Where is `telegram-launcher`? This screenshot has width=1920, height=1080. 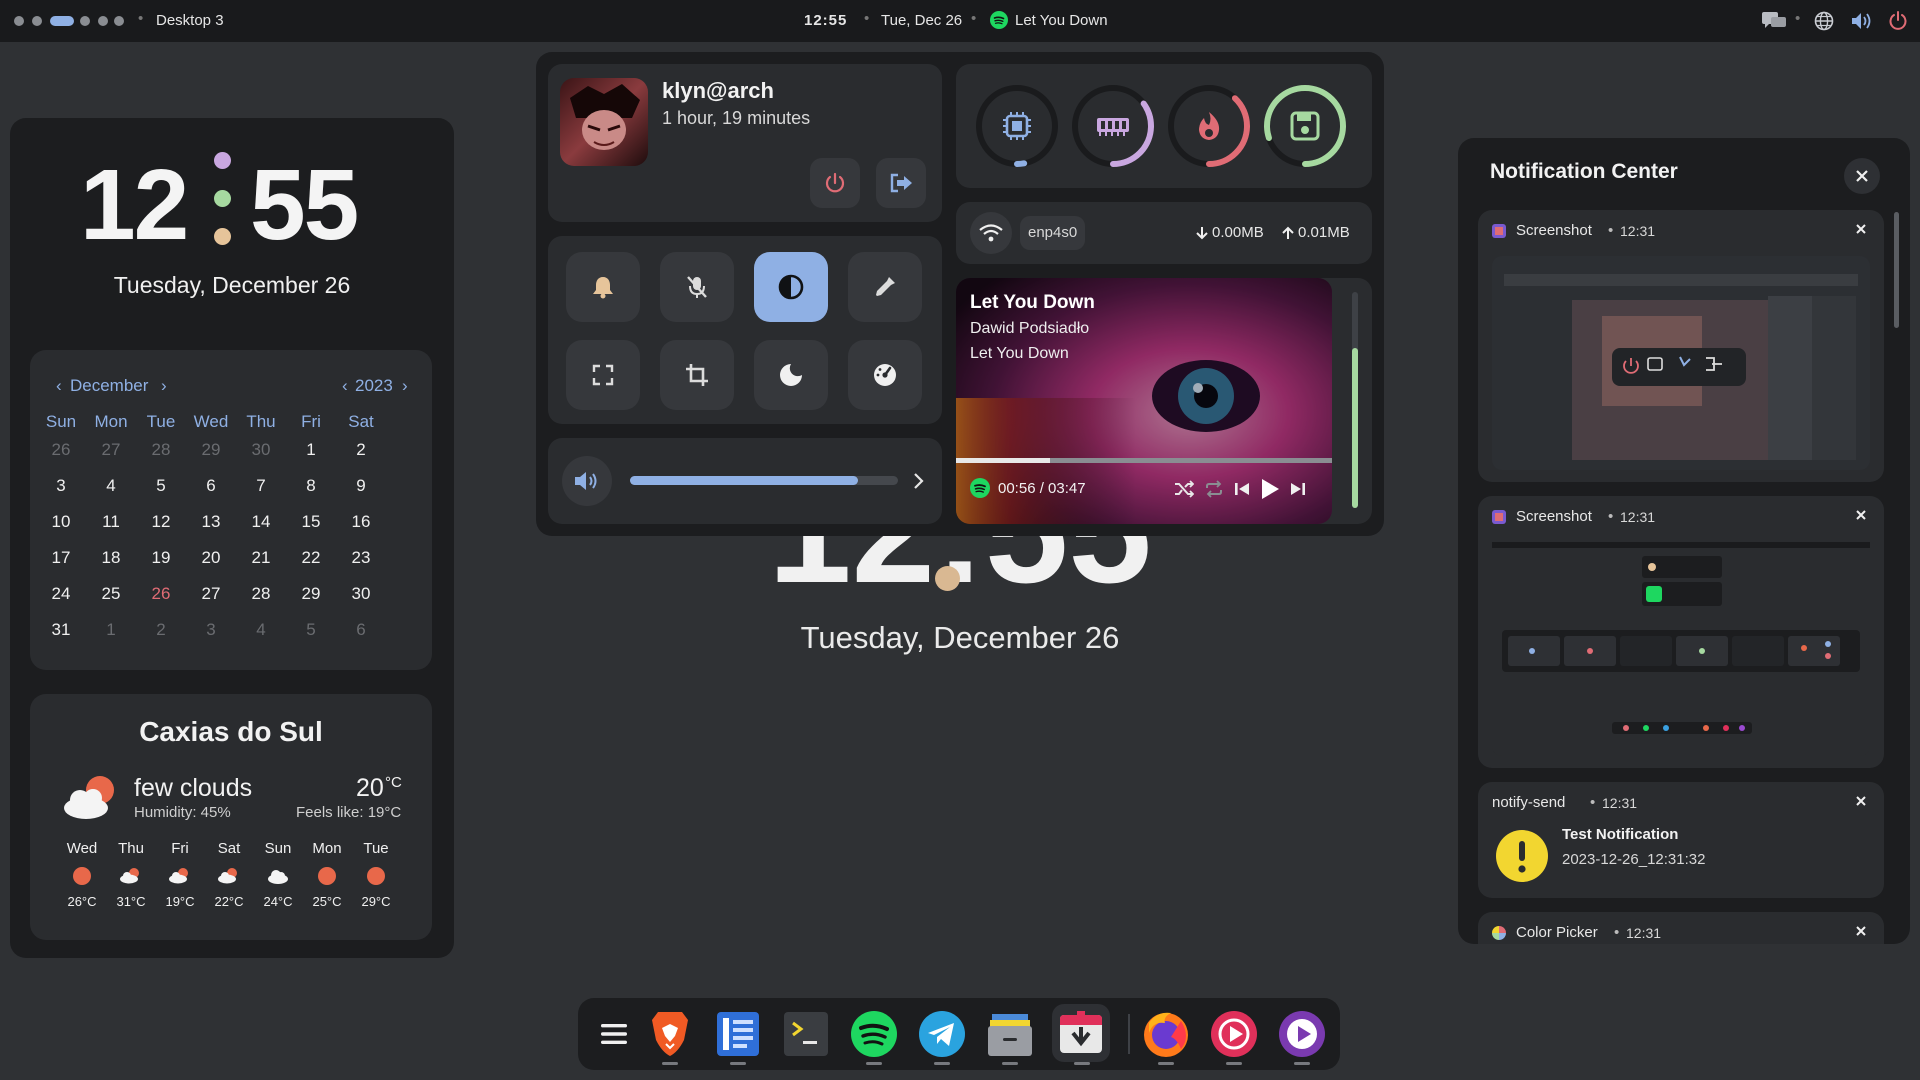 telegram-launcher is located at coordinates (942, 1034).